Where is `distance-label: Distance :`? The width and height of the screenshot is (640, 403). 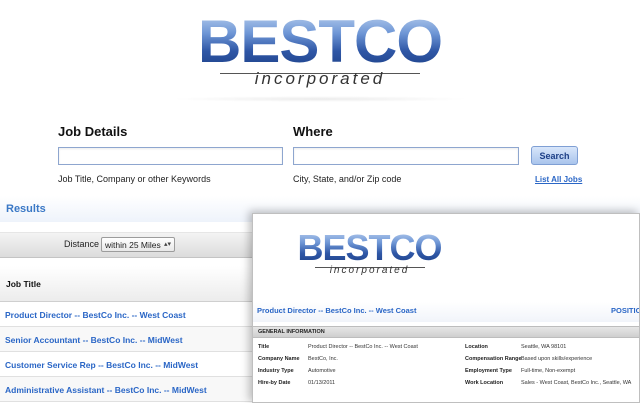 distance-label: Distance : is located at coordinates (84, 244).